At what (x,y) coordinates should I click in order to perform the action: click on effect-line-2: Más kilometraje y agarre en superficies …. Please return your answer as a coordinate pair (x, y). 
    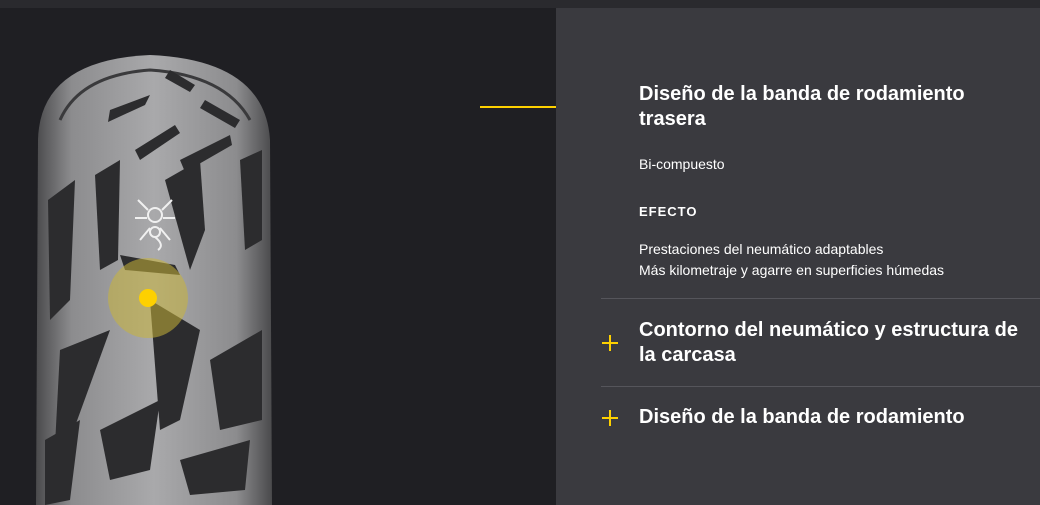
    Looking at the image, I should click on (792, 270).